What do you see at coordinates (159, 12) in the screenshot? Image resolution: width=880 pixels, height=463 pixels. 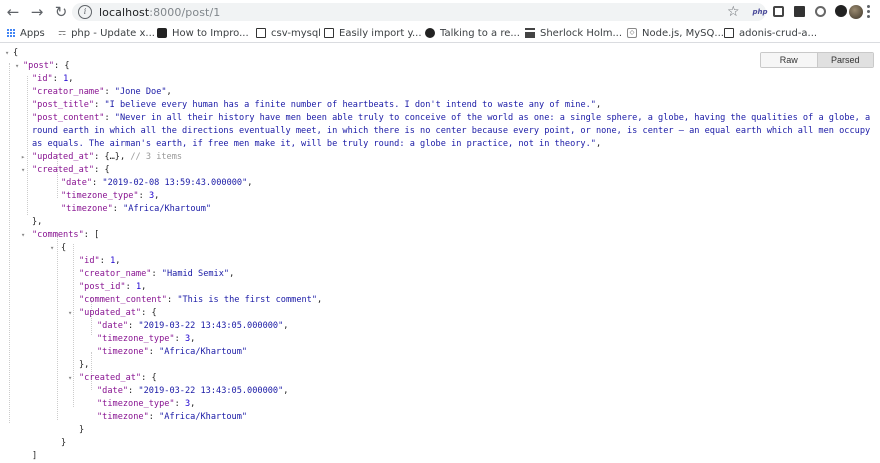 I see `url-text: localhost:8000/post/1` at bounding box center [159, 12].